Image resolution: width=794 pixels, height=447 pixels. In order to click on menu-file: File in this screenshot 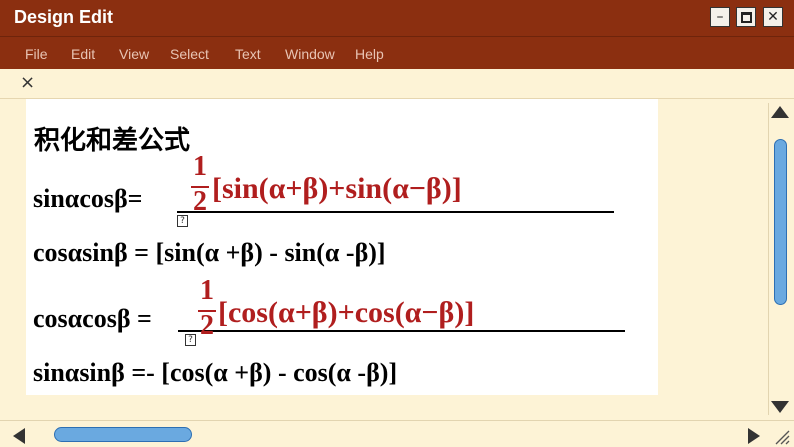, I will do `click(36, 54)`.